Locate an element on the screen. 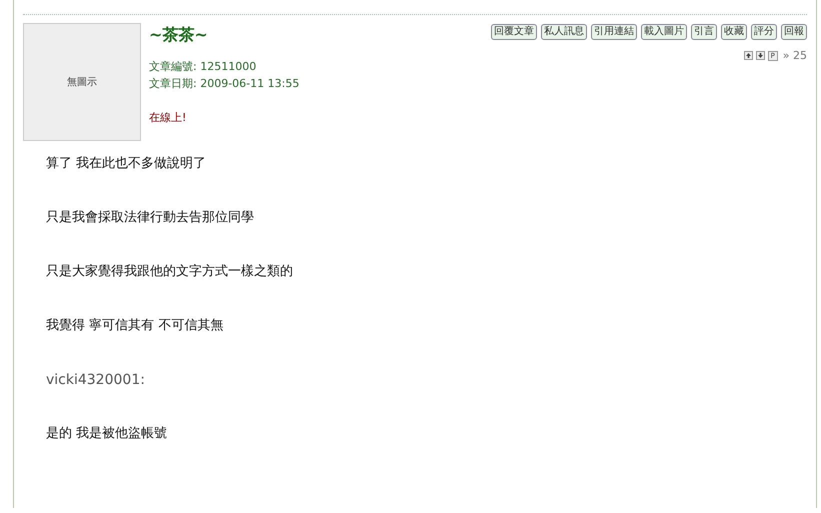 Image resolution: width=821 pixels, height=513 pixels. post-action-button: 引用連結 is located at coordinates (614, 32).